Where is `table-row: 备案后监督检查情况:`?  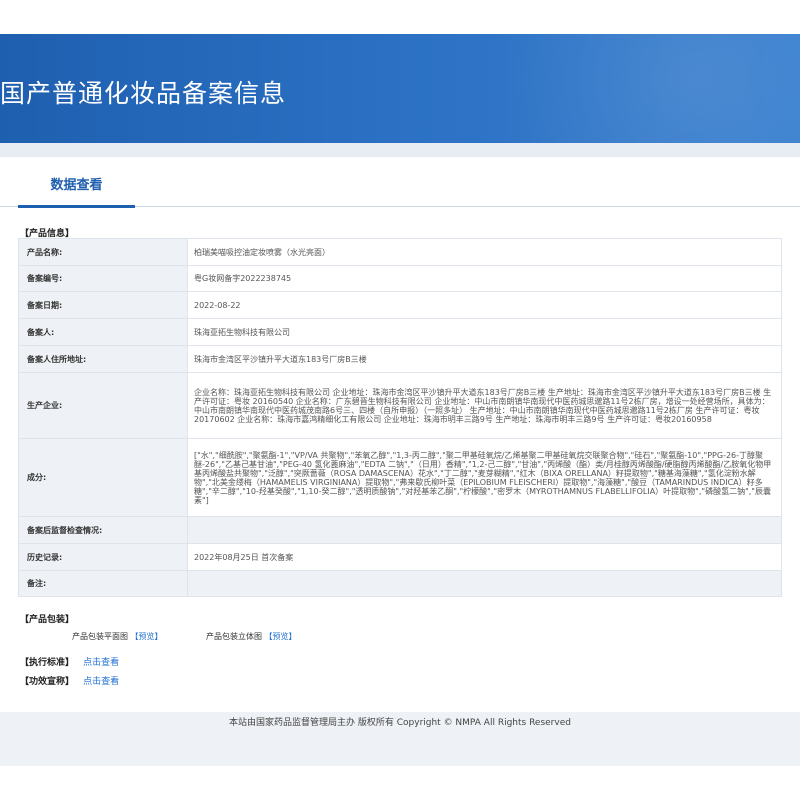 table-row: 备案后监督检查情况: is located at coordinates (400, 530).